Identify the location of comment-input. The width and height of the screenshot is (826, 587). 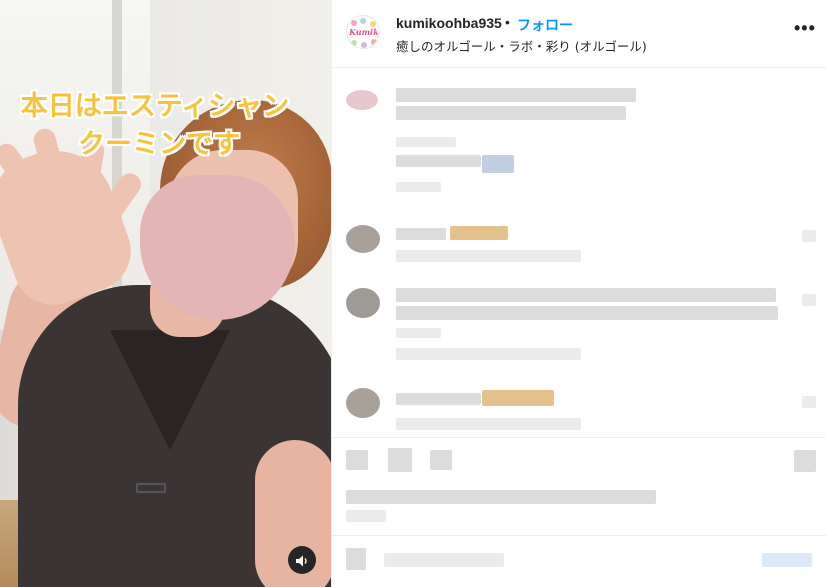
(444, 560).